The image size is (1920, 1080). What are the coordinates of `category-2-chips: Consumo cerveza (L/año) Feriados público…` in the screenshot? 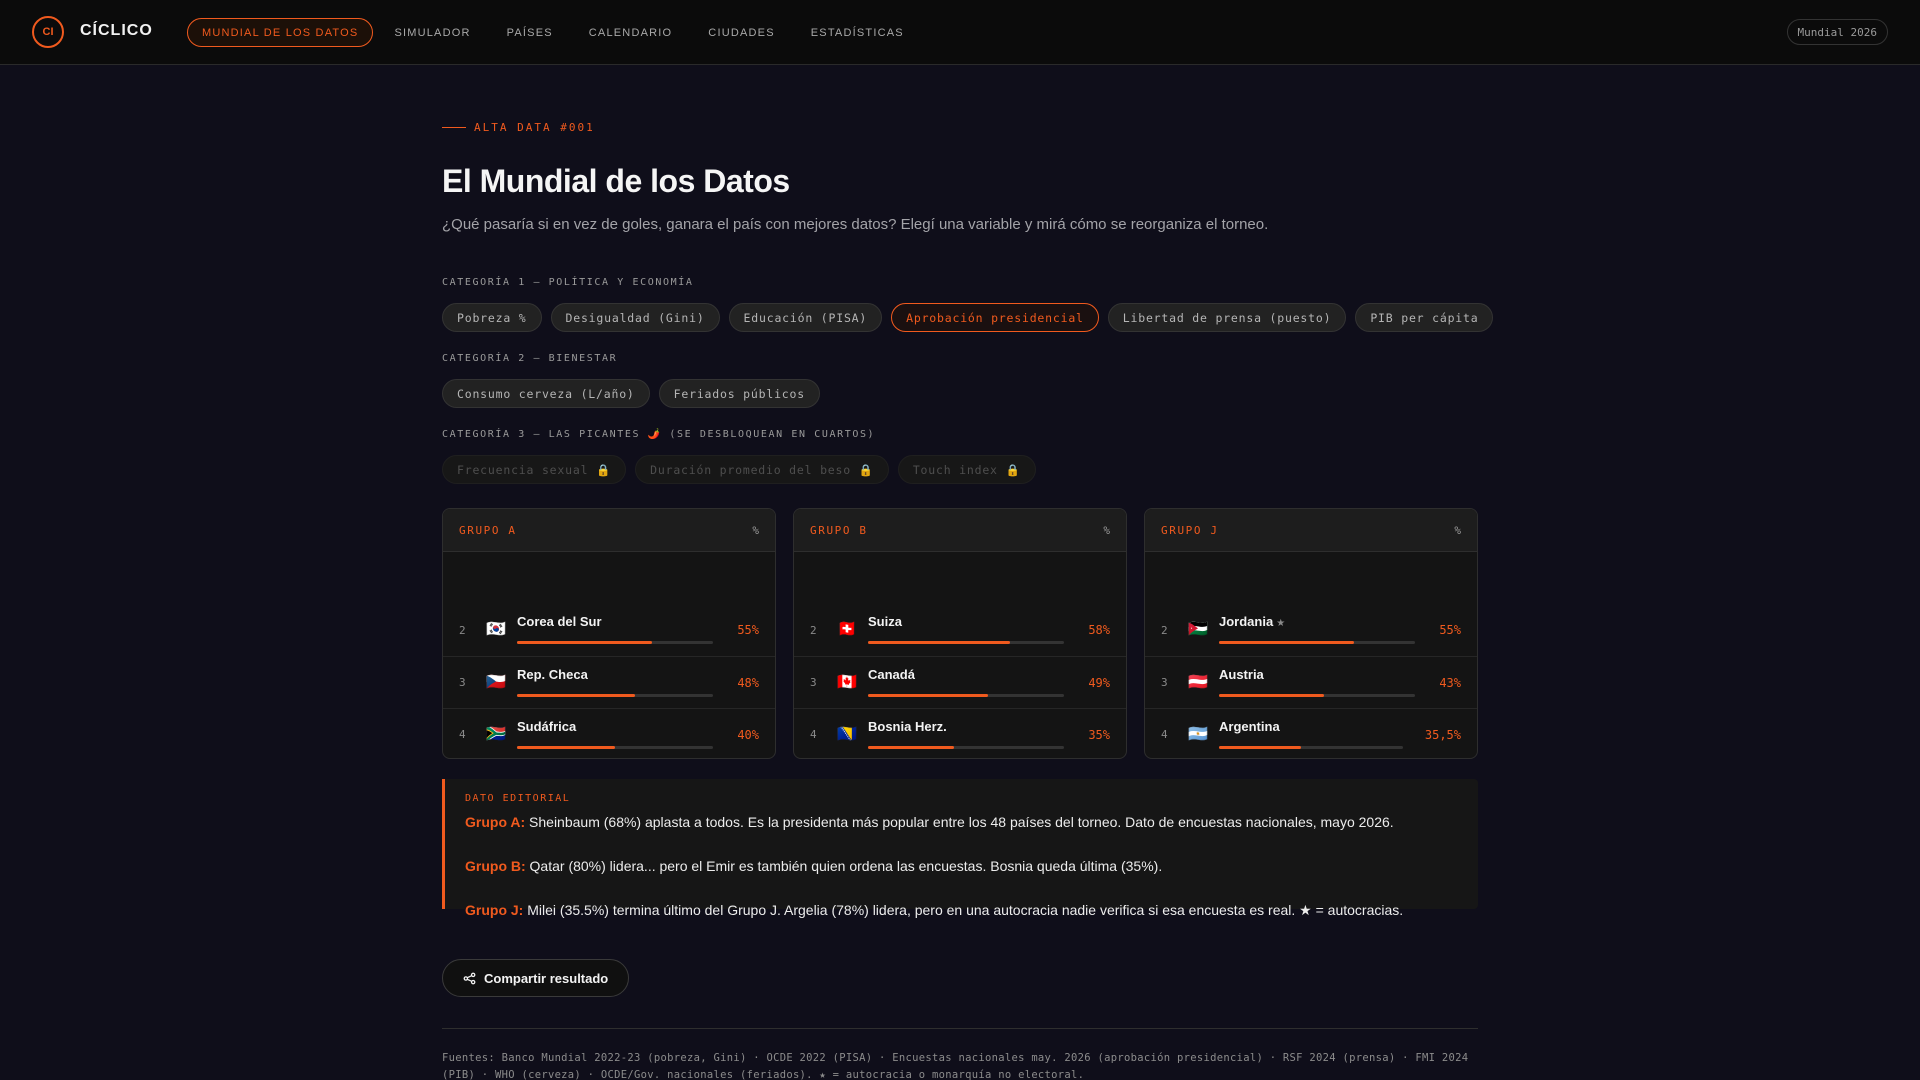 It's located at (631, 393).